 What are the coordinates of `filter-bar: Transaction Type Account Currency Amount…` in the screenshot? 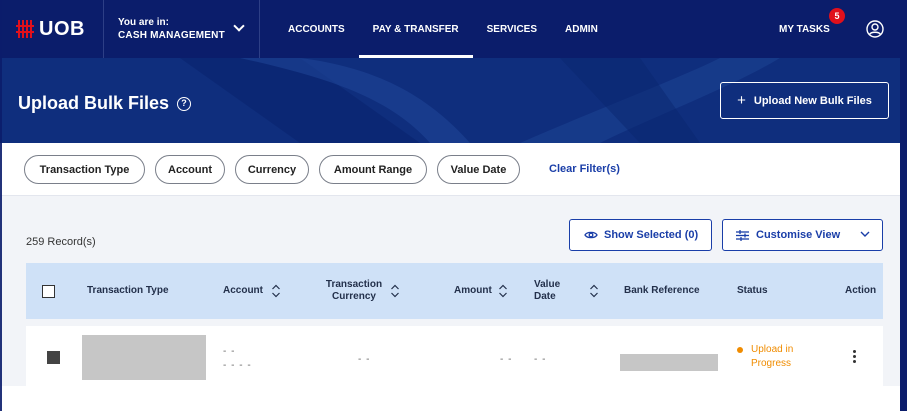 It's located at (453, 169).